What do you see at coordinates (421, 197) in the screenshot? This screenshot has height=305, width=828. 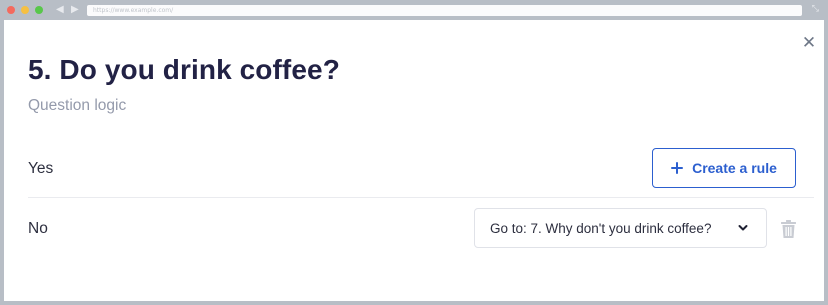 I see `row-divider` at bounding box center [421, 197].